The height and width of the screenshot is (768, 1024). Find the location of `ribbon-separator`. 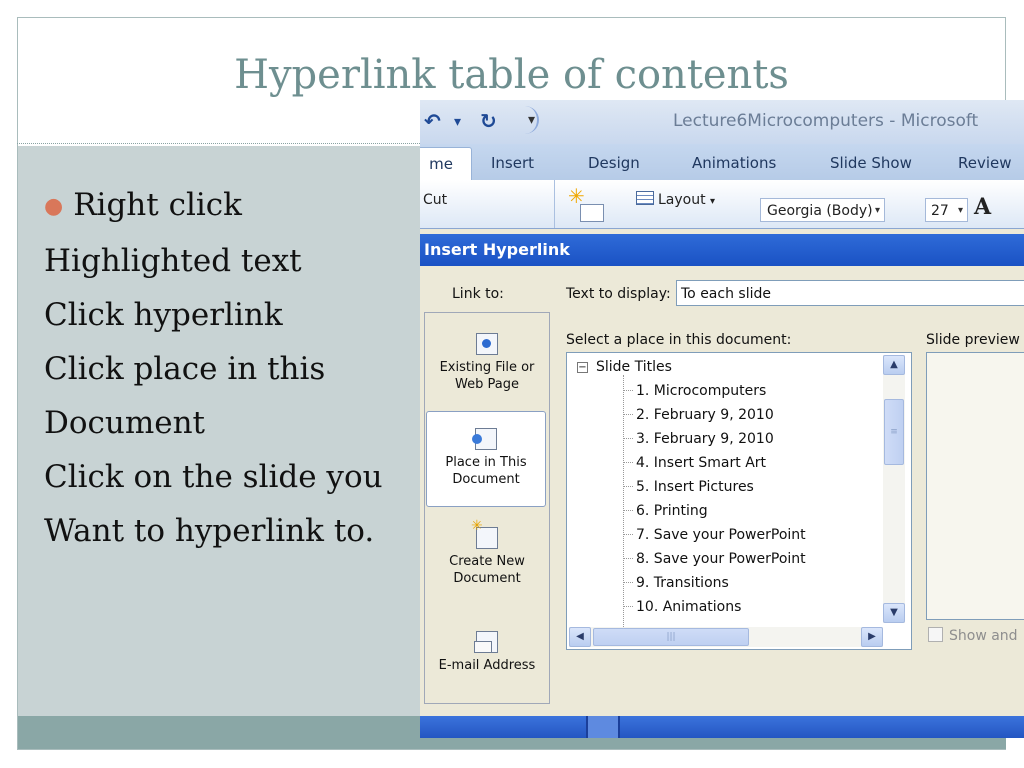

ribbon-separator is located at coordinates (554, 204).